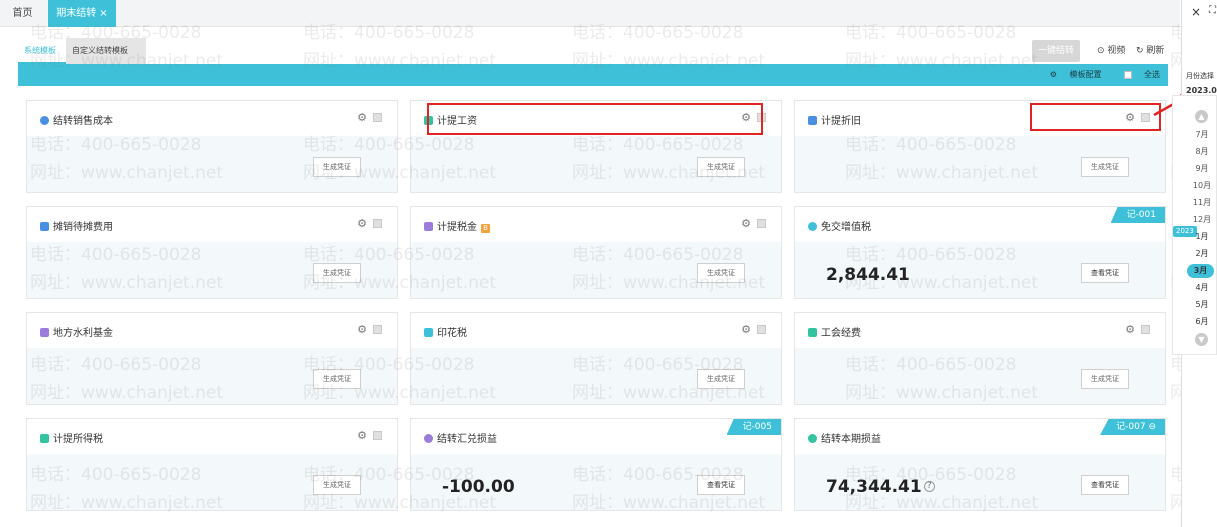 The height and width of the screenshot is (527, 1217). What do you see at coordinates (1152, 74) in the screenshot?
I see `select-all-label: 全选` at bounding box center [1152, 74].